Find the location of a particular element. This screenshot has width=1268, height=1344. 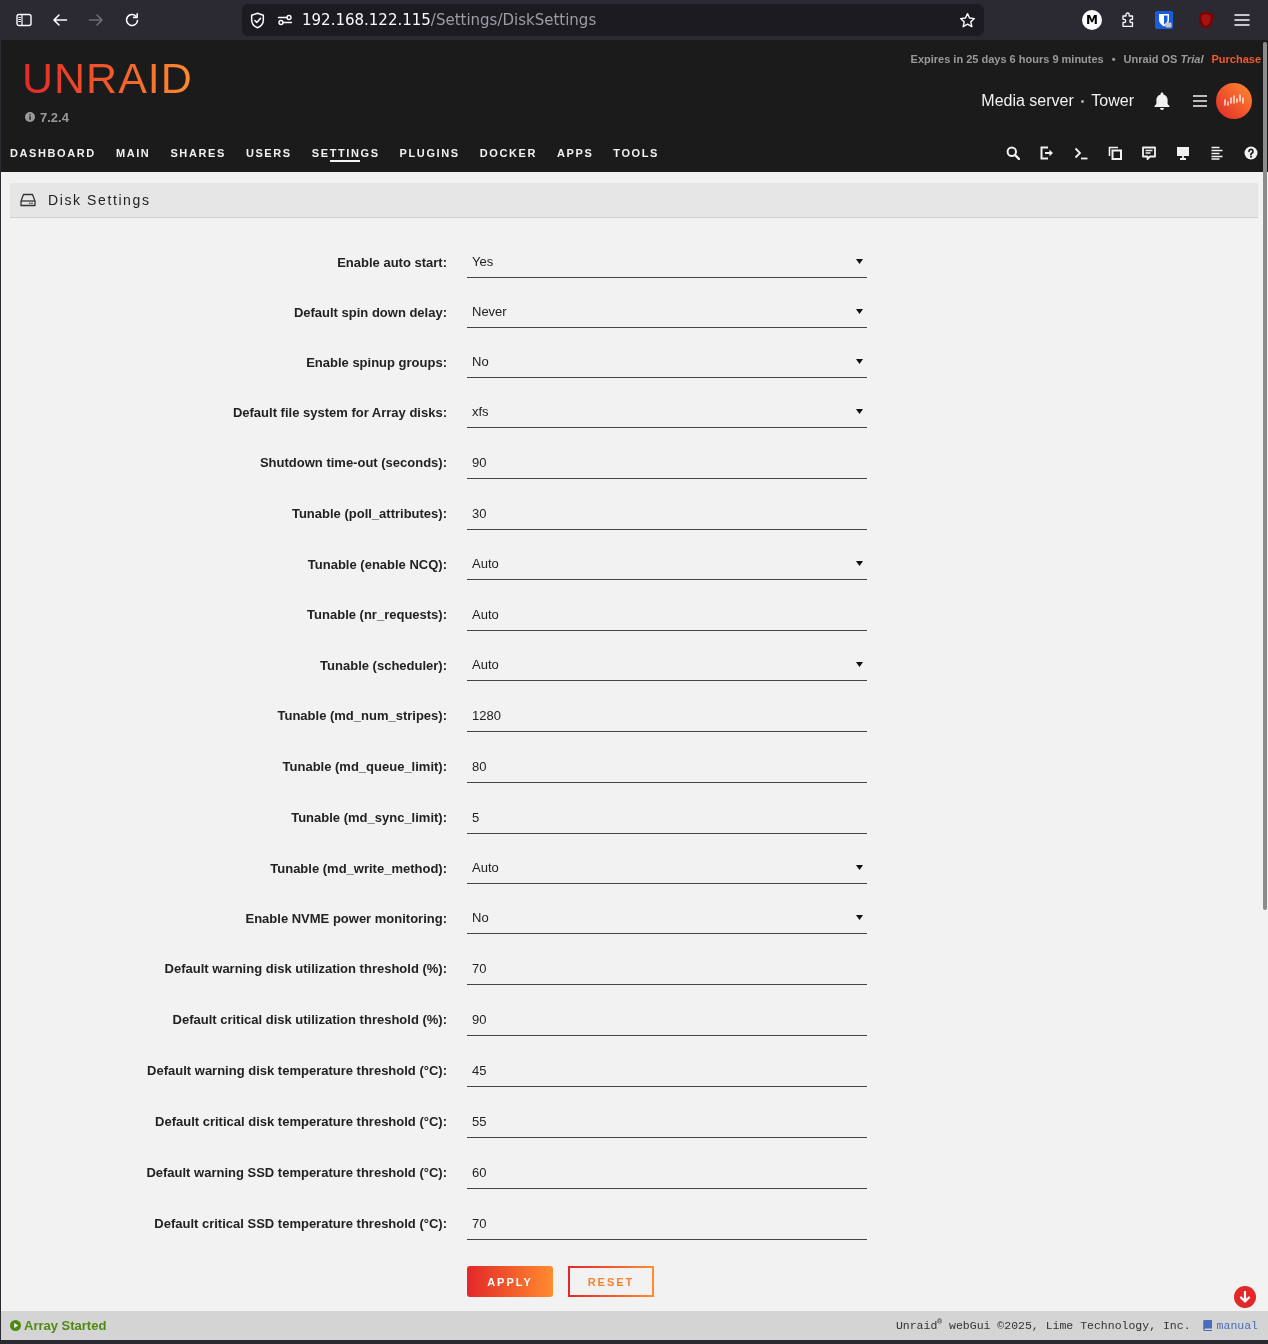

field-label: Enable NVME power monitoring: is located at coordinates (346, 918).